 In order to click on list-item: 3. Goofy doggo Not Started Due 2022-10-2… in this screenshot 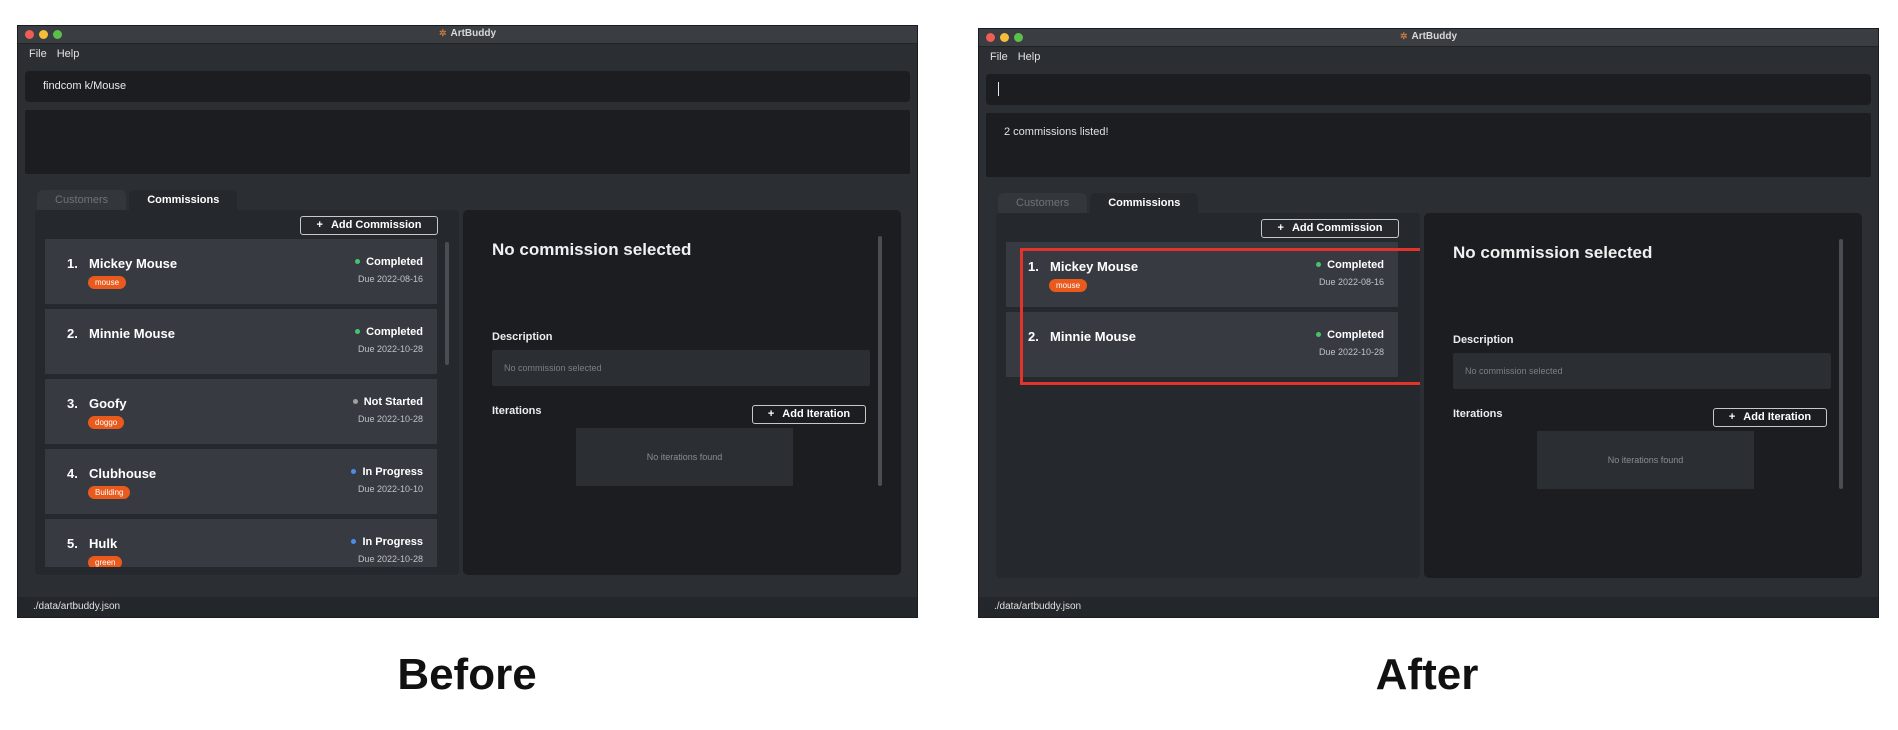, I will do `click(241, 411)`.